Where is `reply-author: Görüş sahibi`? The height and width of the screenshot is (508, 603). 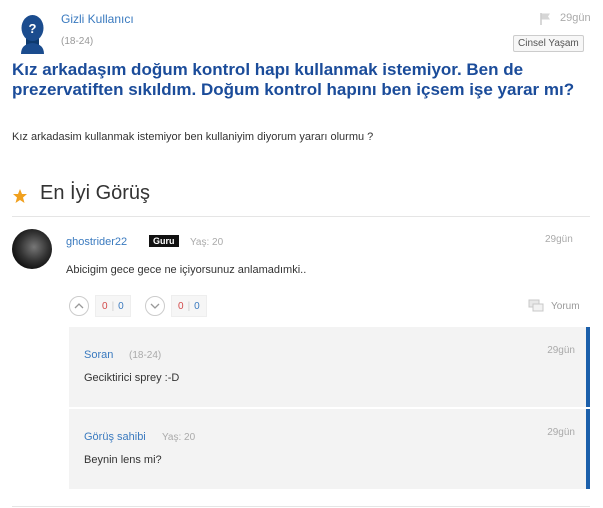 reply-author: Görüş sahibi is located at coordinates (115, 437).